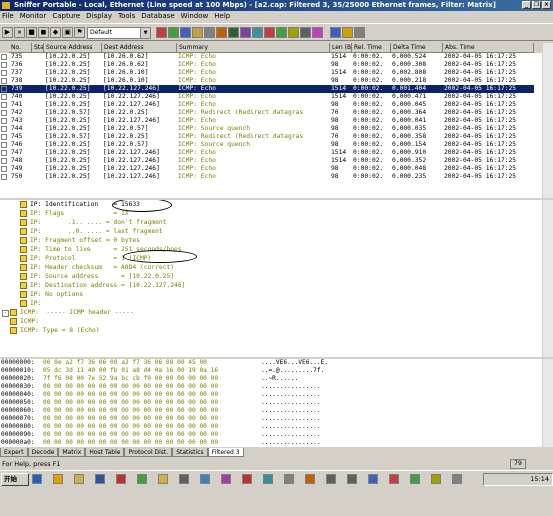 This screenshot has width=553, height=516. What do you see at coordinates (20, 48) in the screenshot?
I see `column-header: No.` at bounding box center [20, 48].